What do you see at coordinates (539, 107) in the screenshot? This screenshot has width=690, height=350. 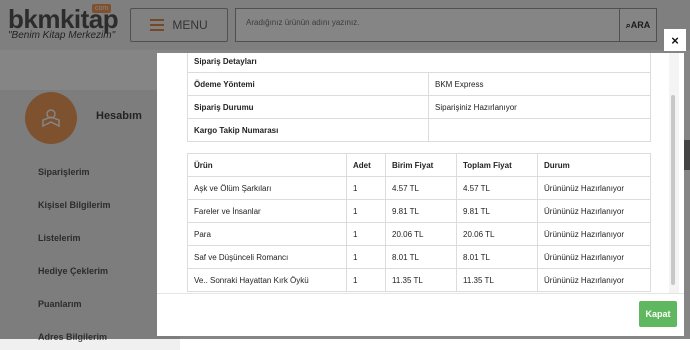 I see `detail-value: Siparişiniz Hazırlanıyor` at bounding box center [539, 107].